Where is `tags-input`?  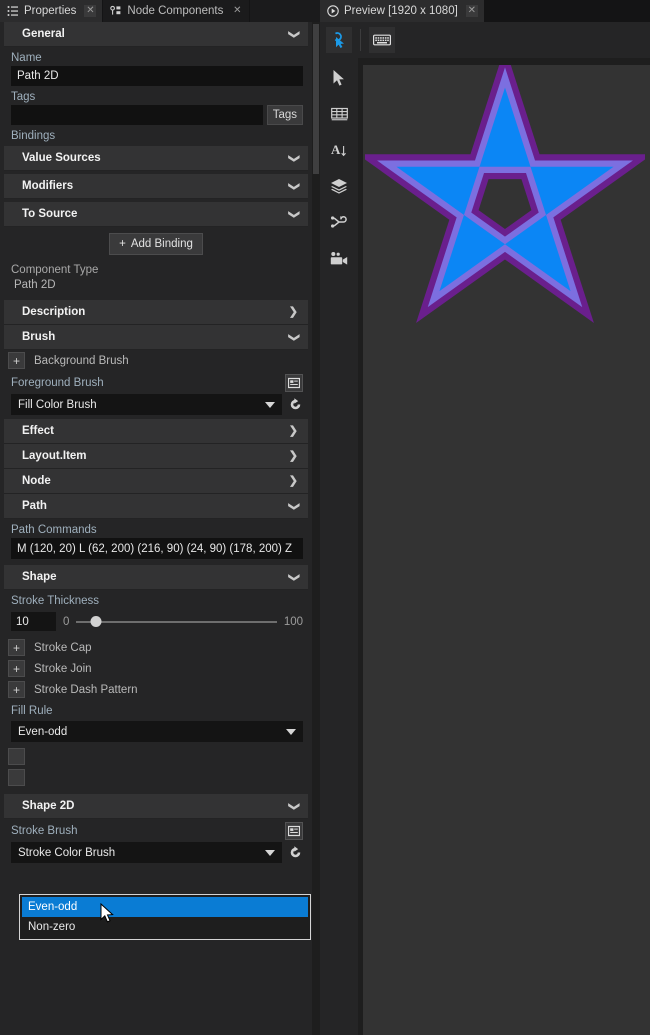 tags-input is located at coordinates (137, 115).